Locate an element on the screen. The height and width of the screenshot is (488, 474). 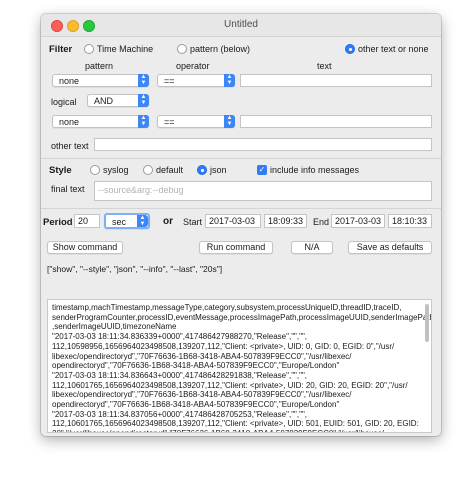
radio-time-machine is located at coordinates (89, 49).